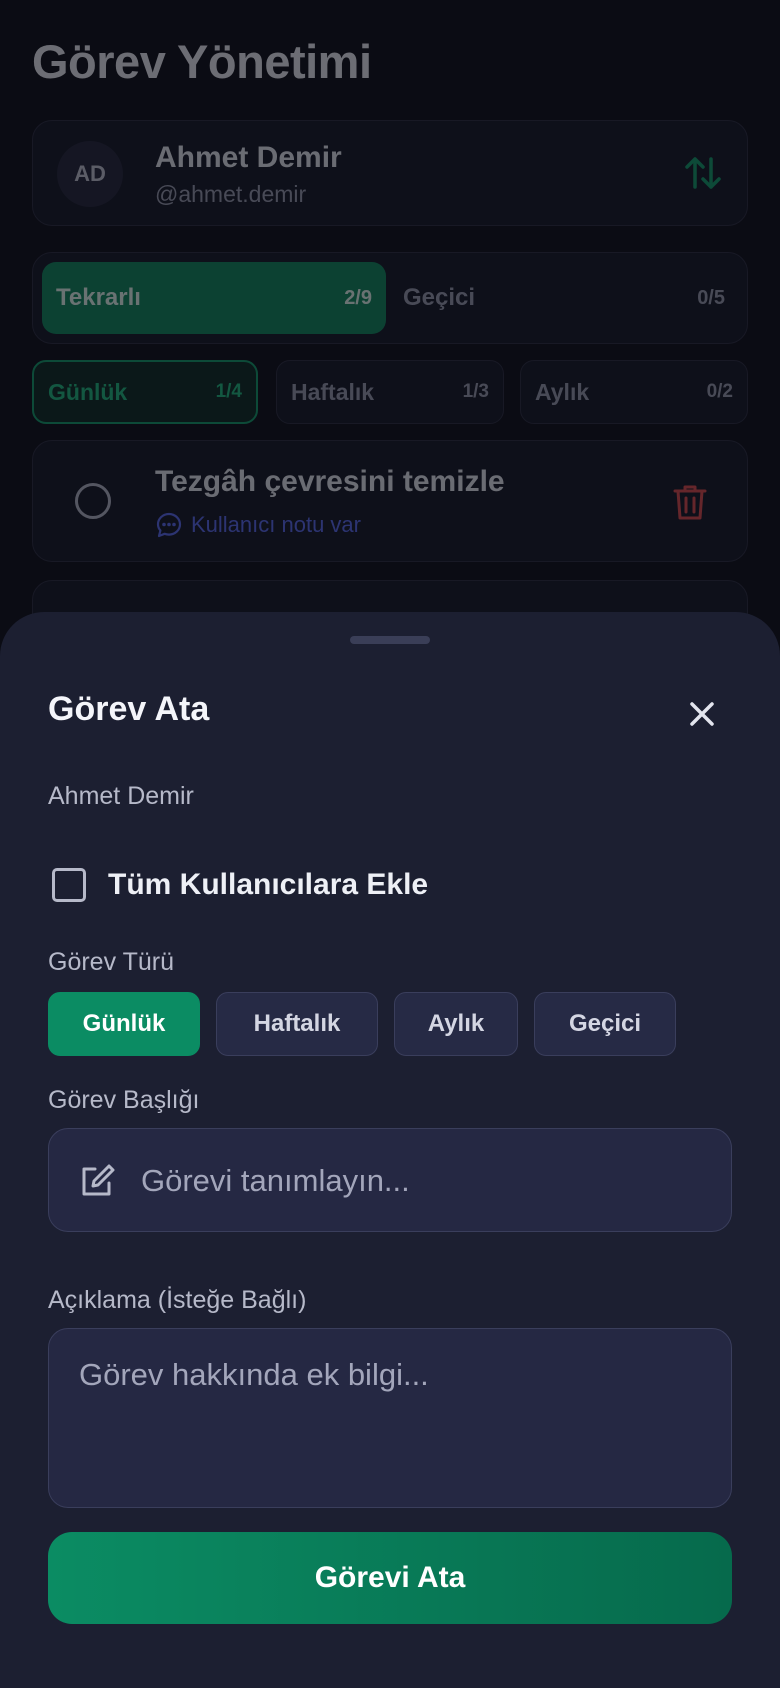 The height and width of the screenshot is (1688, 780). Describe the element at coordinates (248, 157) in the screenshot. I see `user-name: Ahmet Demir` at that location.